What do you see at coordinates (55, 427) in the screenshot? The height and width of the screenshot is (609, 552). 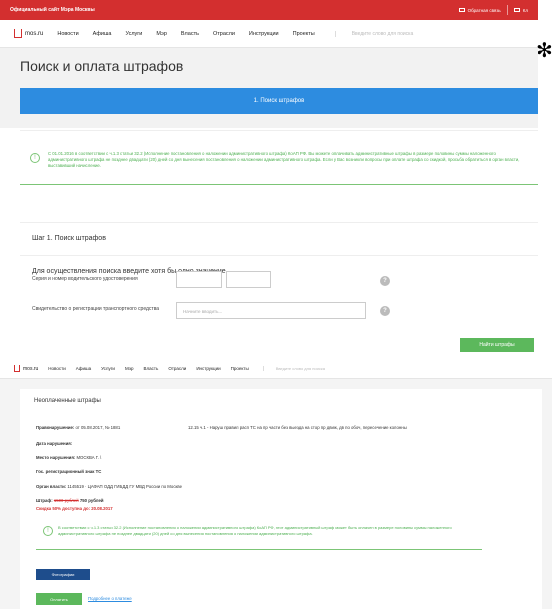 I see `violation-label: Правонарушение:` at bounding box center [55, 427].